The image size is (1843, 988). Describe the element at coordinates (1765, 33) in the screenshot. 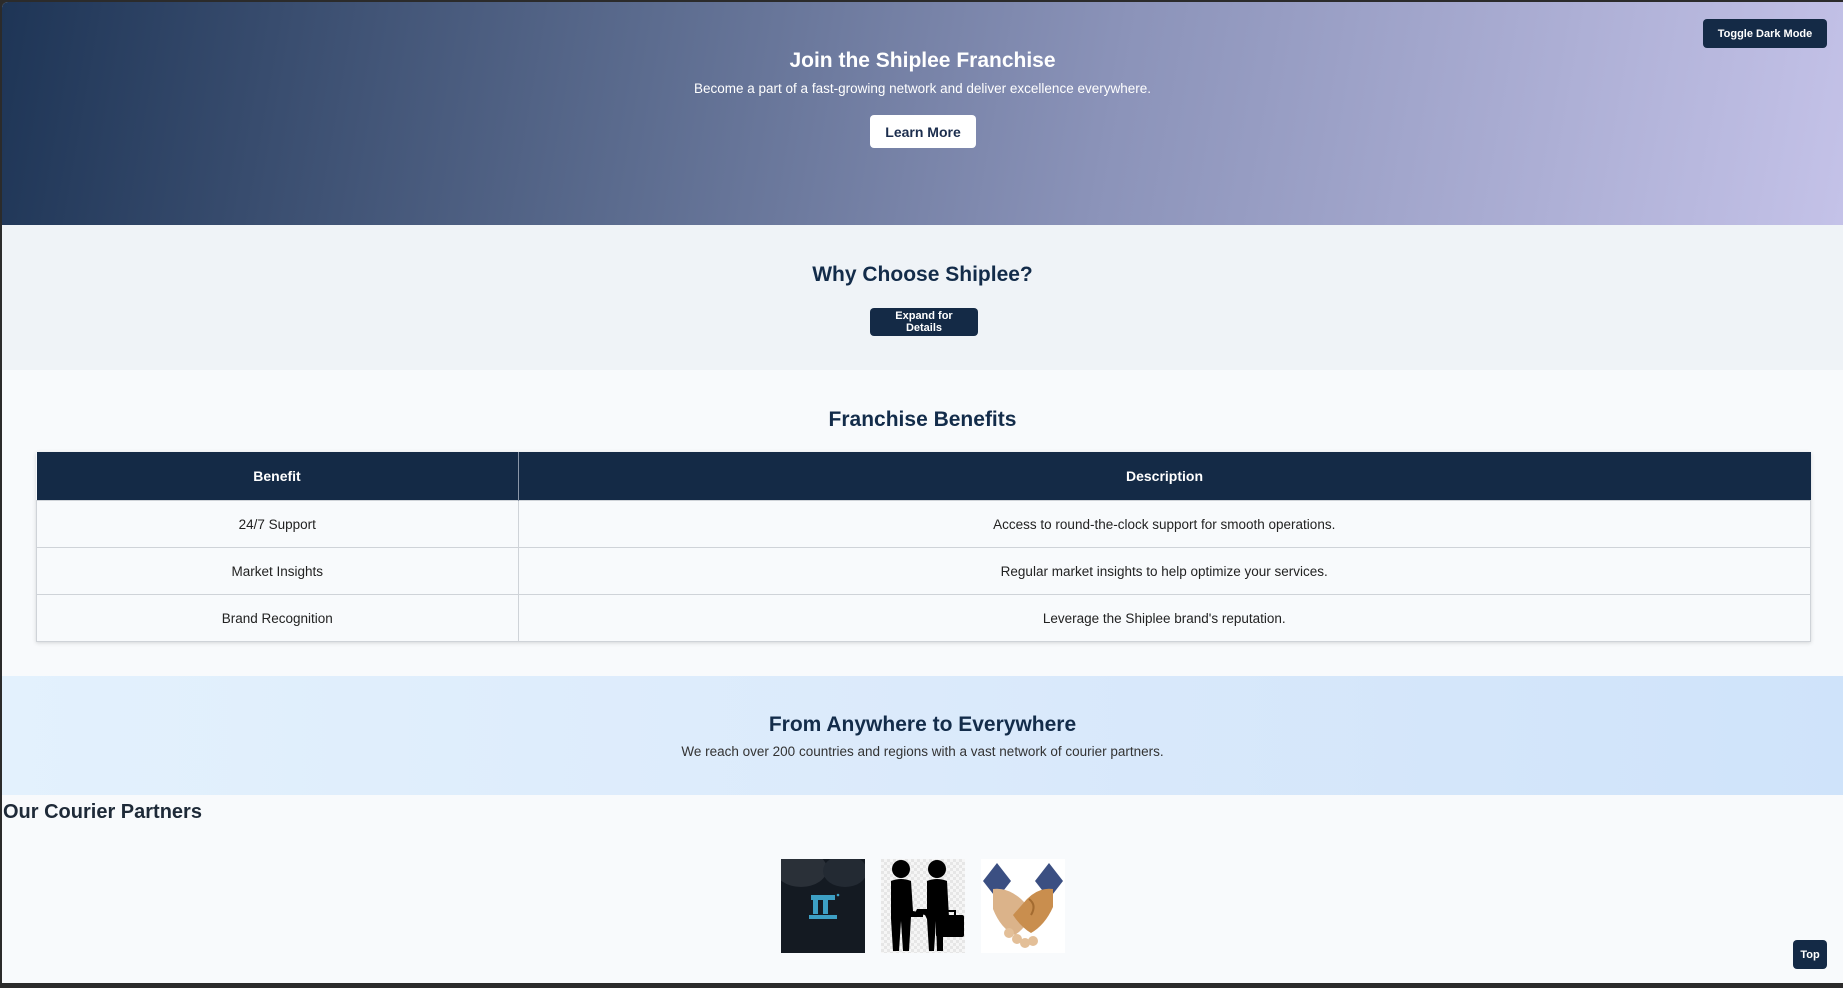

I see `toggle-dark-mode-button: Toggle Dark Mode` at that location.